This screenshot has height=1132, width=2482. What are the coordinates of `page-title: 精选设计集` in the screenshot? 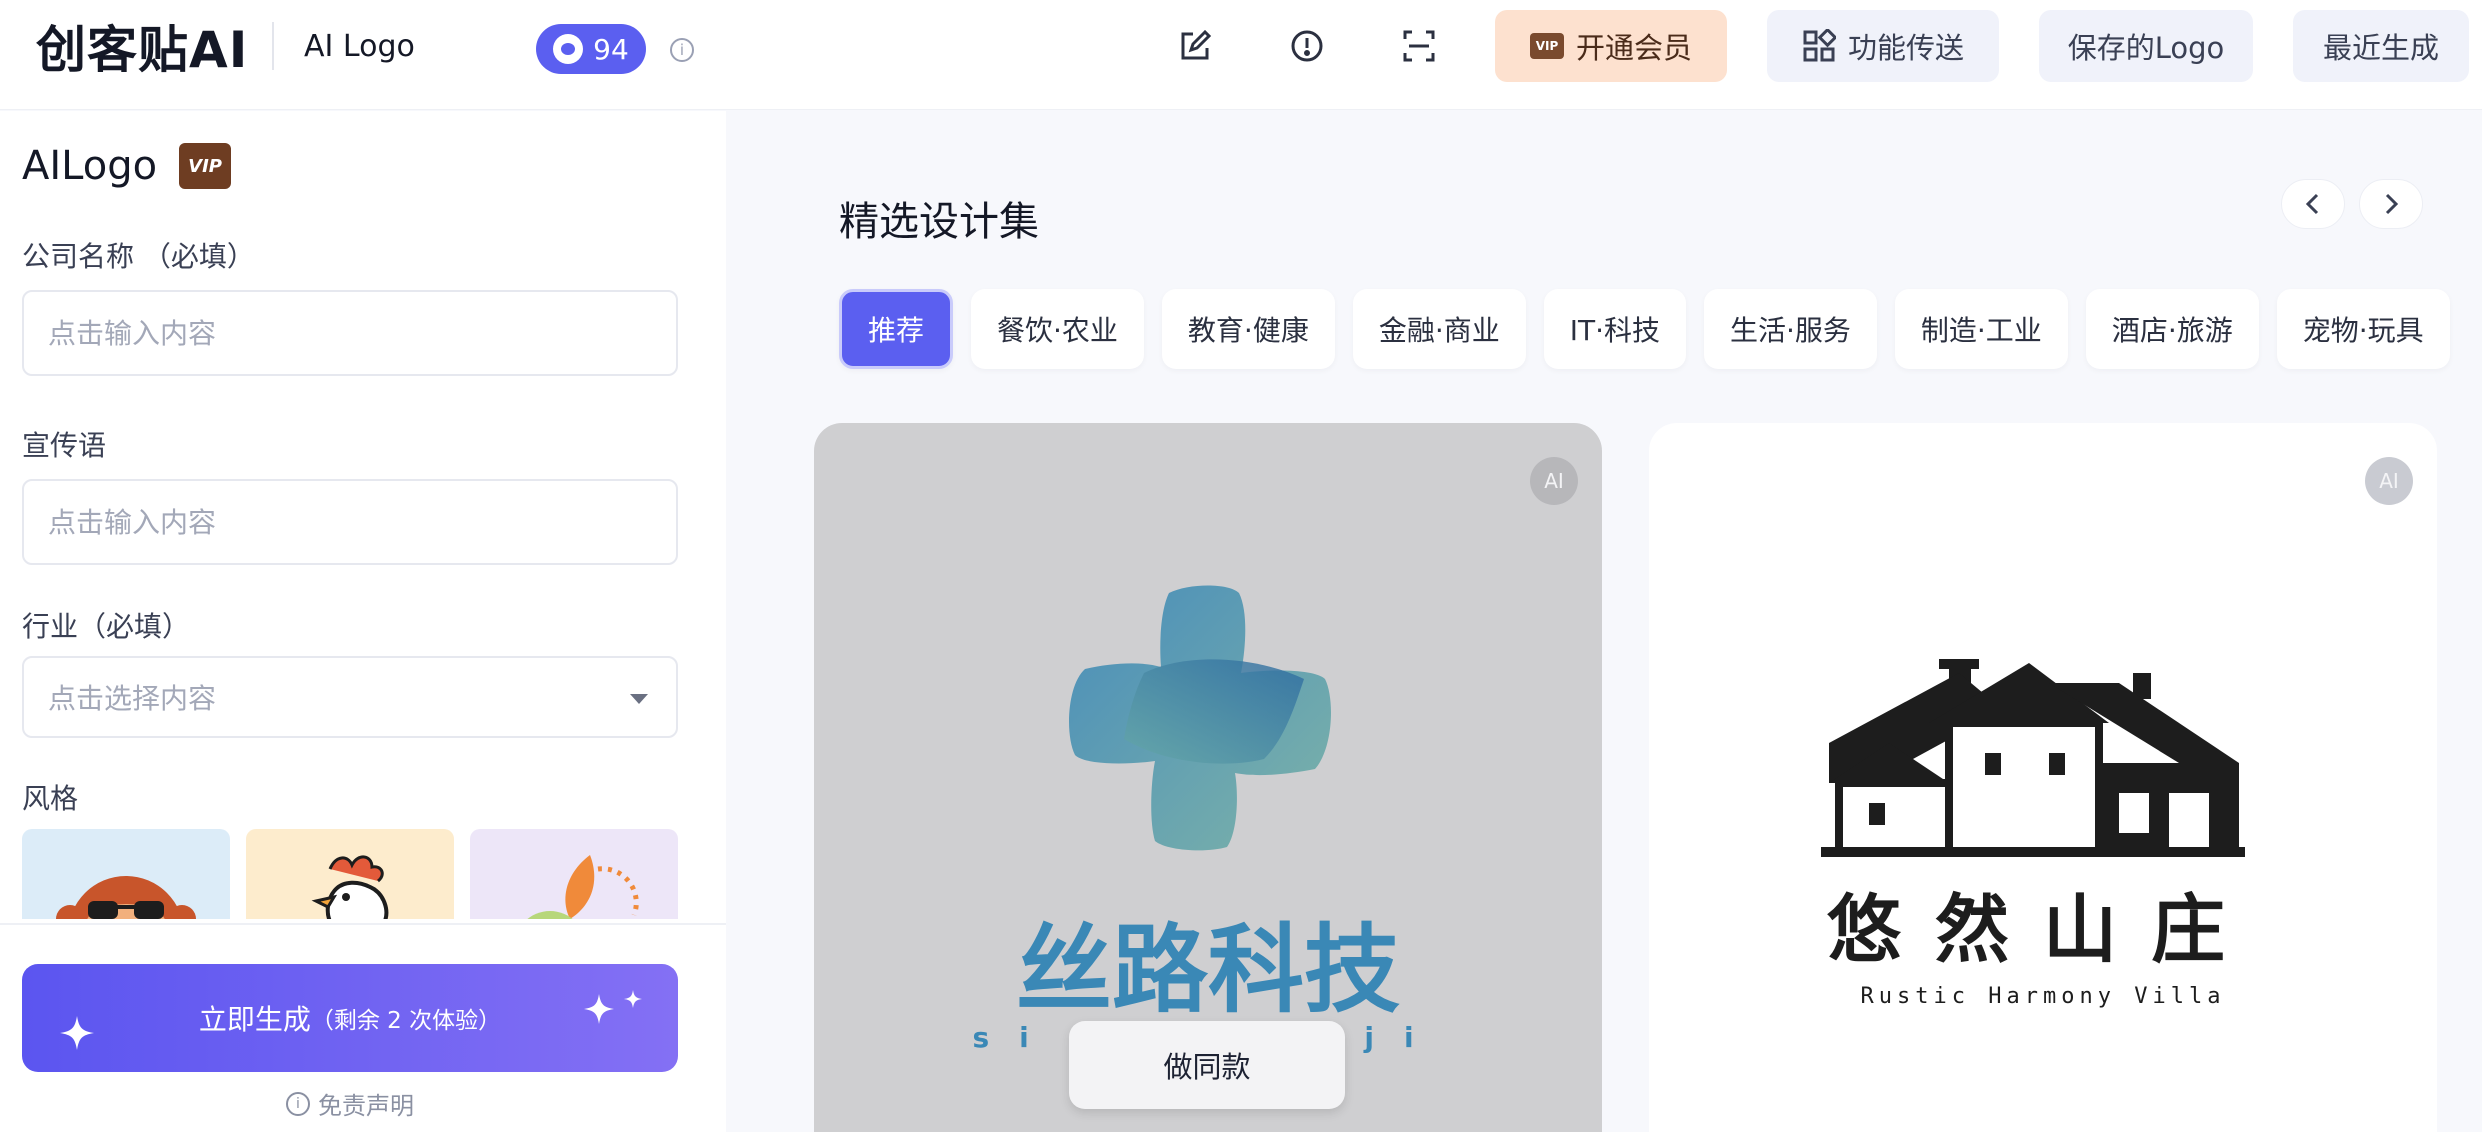 It's located at (939, 222).